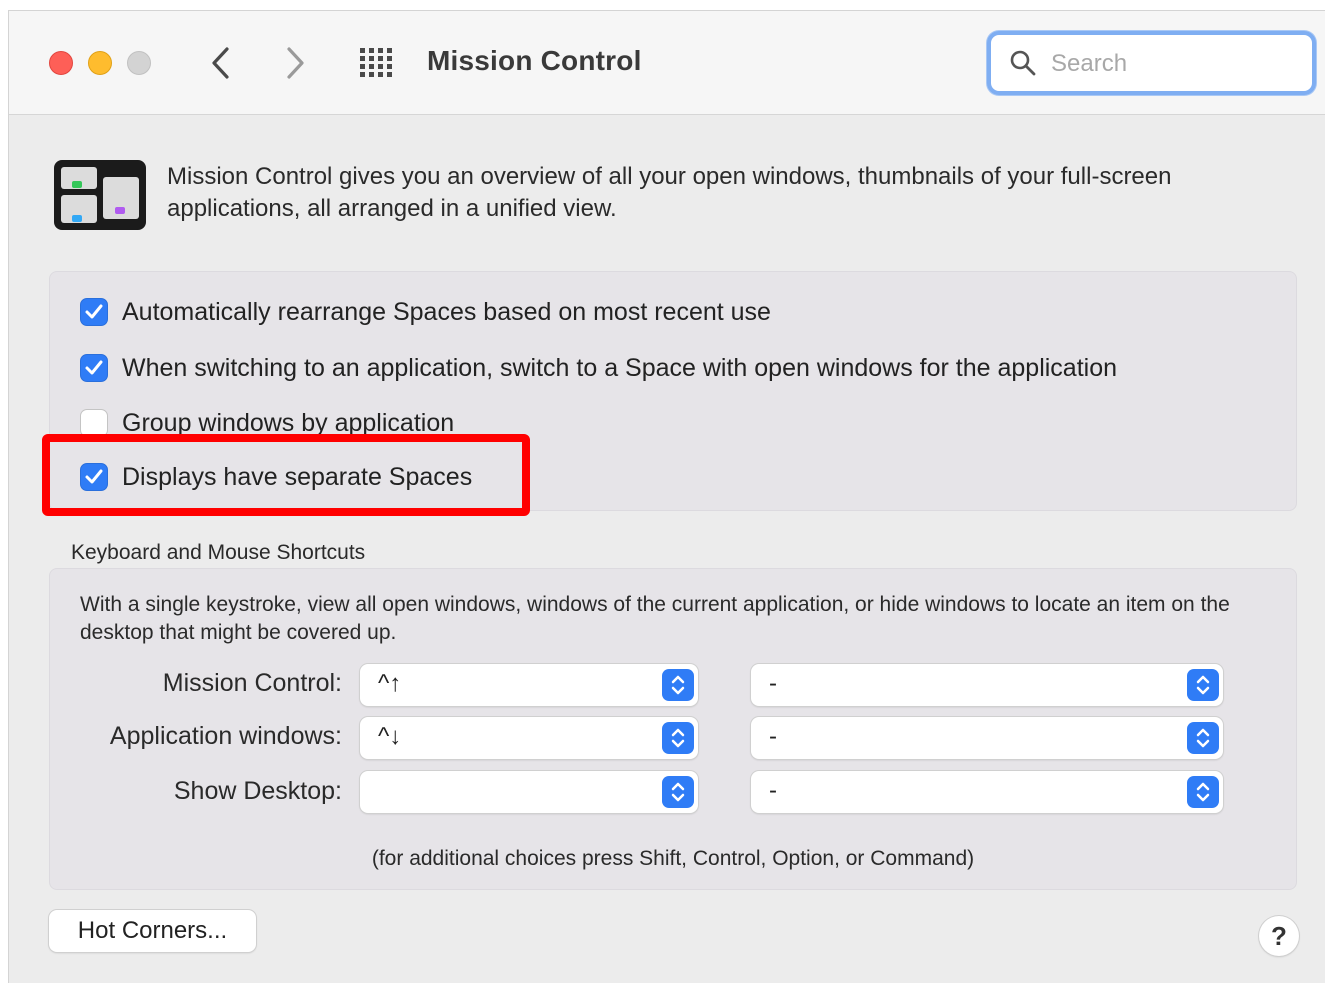 The width and height of the screenshot is (1325, 983). I want to click on close-window-button, so click(61, 63).